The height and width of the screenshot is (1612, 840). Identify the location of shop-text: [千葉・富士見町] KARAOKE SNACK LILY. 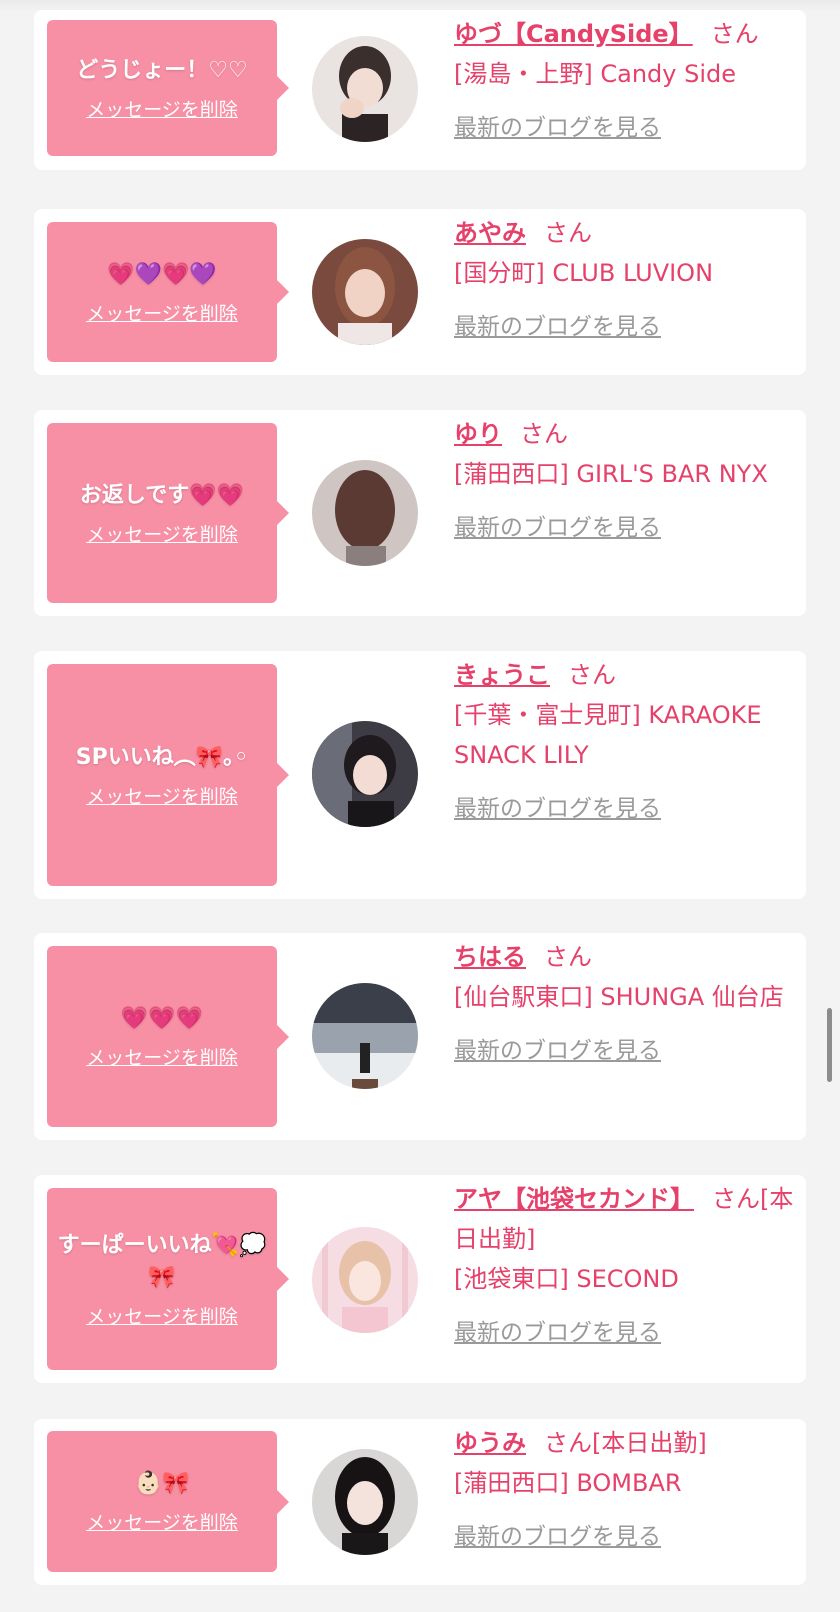
(608, 735).